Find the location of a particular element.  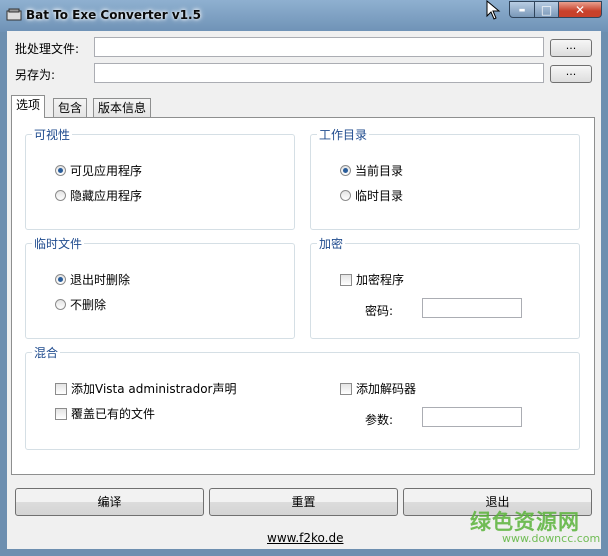

save-as-label: 另存为: is located at coordinates (35, 75).